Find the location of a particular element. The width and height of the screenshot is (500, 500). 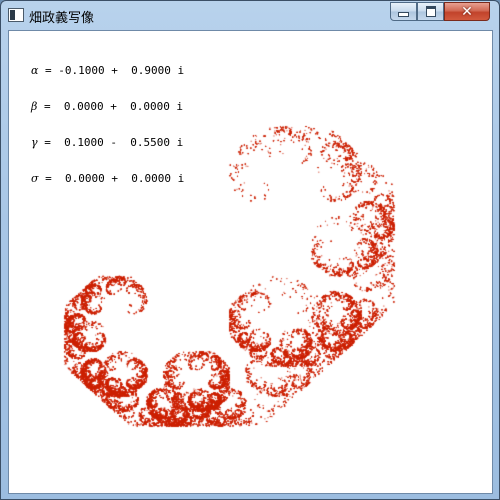

minimize-button is located at coordinates (403, 11).